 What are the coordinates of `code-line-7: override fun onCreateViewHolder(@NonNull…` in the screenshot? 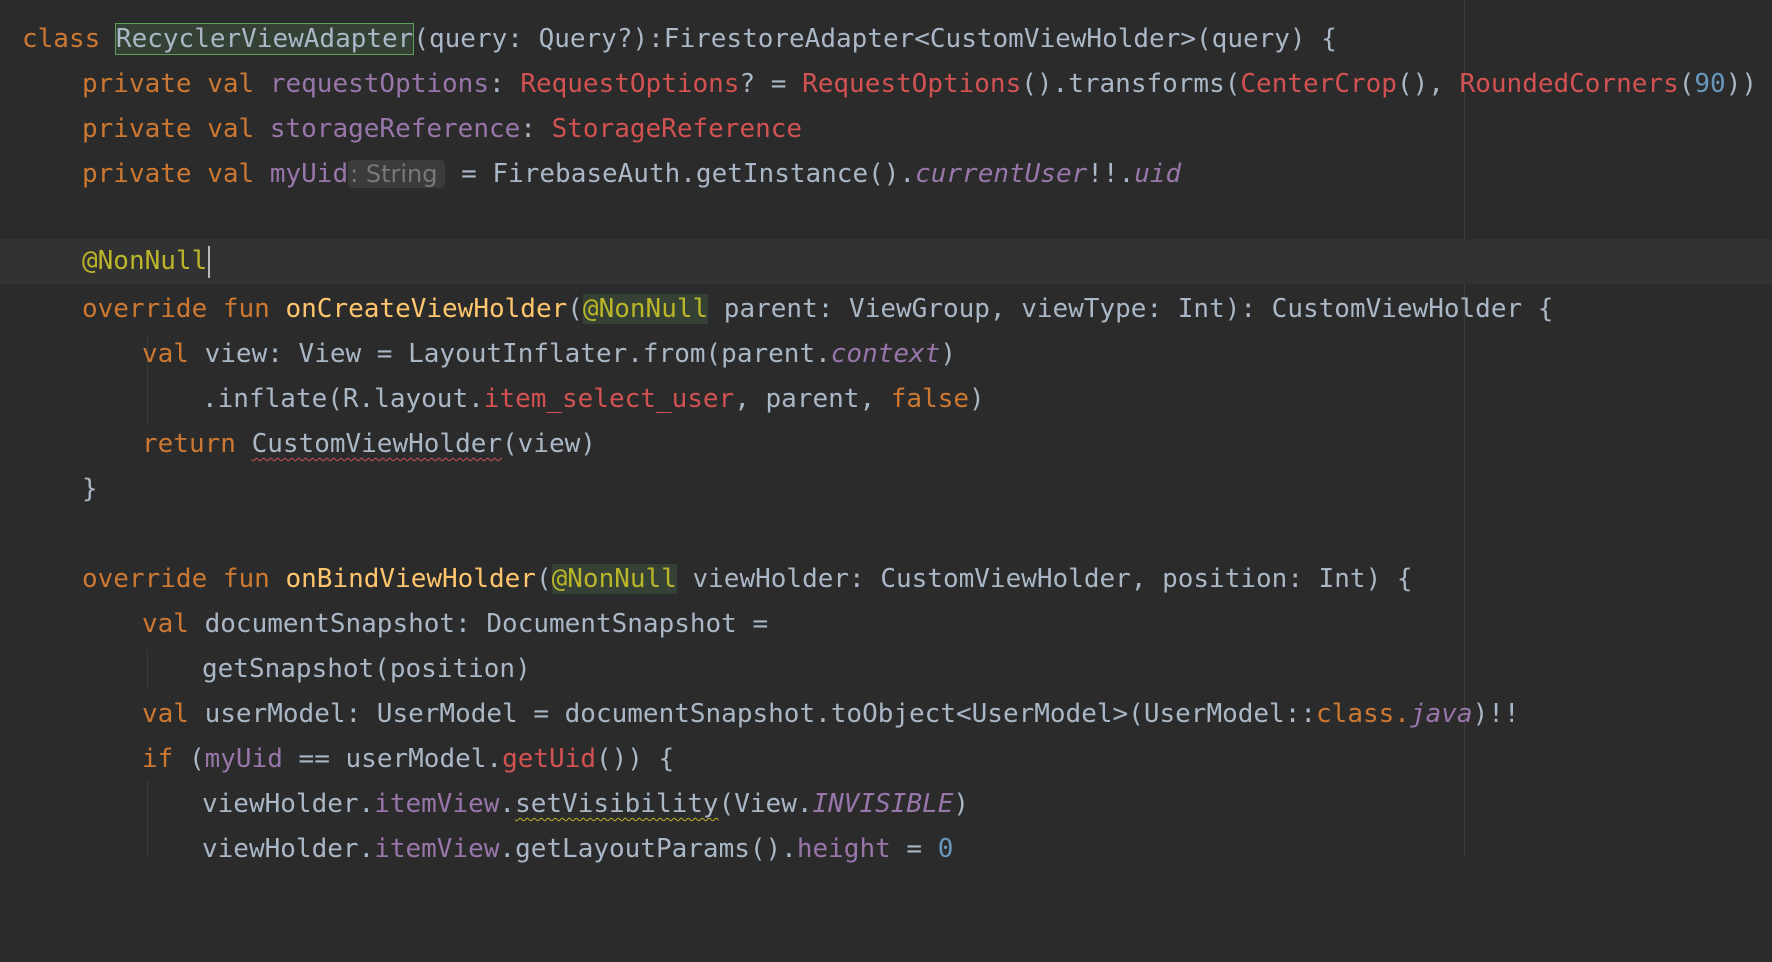 It's located at (886, 309).